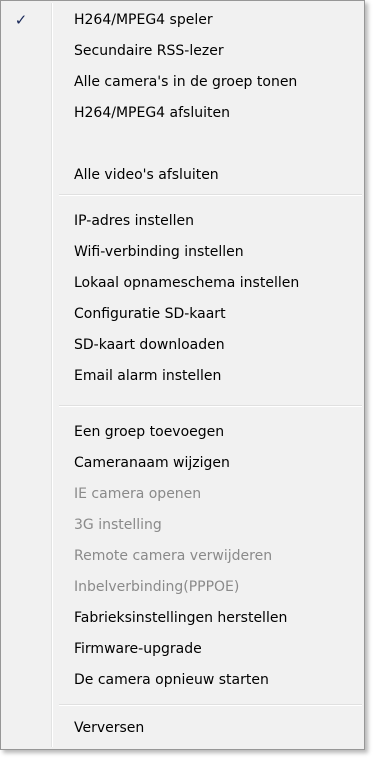  I want to click on menu-item-secundaire-rss-lezer: Secundaire RSS-lezer, so click(182, 51).